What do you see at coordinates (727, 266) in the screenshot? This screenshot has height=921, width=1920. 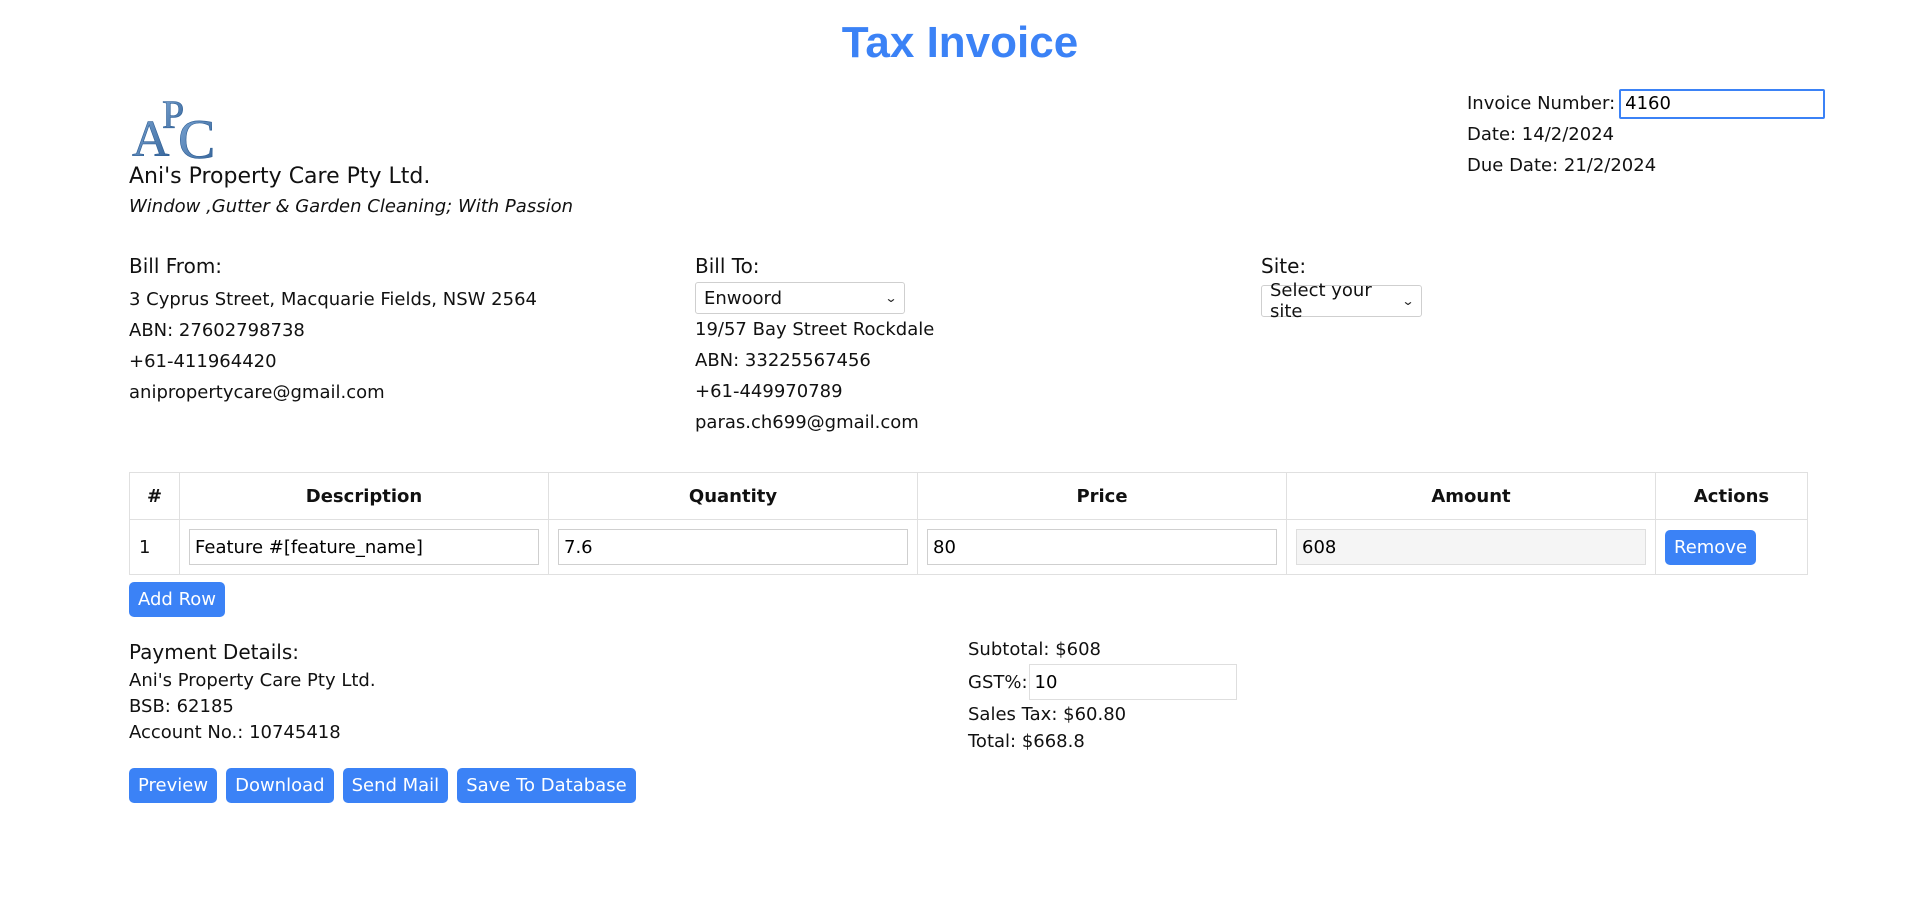 I see `bill-to-heading: Bill To:` at bounding box center [727, 266].